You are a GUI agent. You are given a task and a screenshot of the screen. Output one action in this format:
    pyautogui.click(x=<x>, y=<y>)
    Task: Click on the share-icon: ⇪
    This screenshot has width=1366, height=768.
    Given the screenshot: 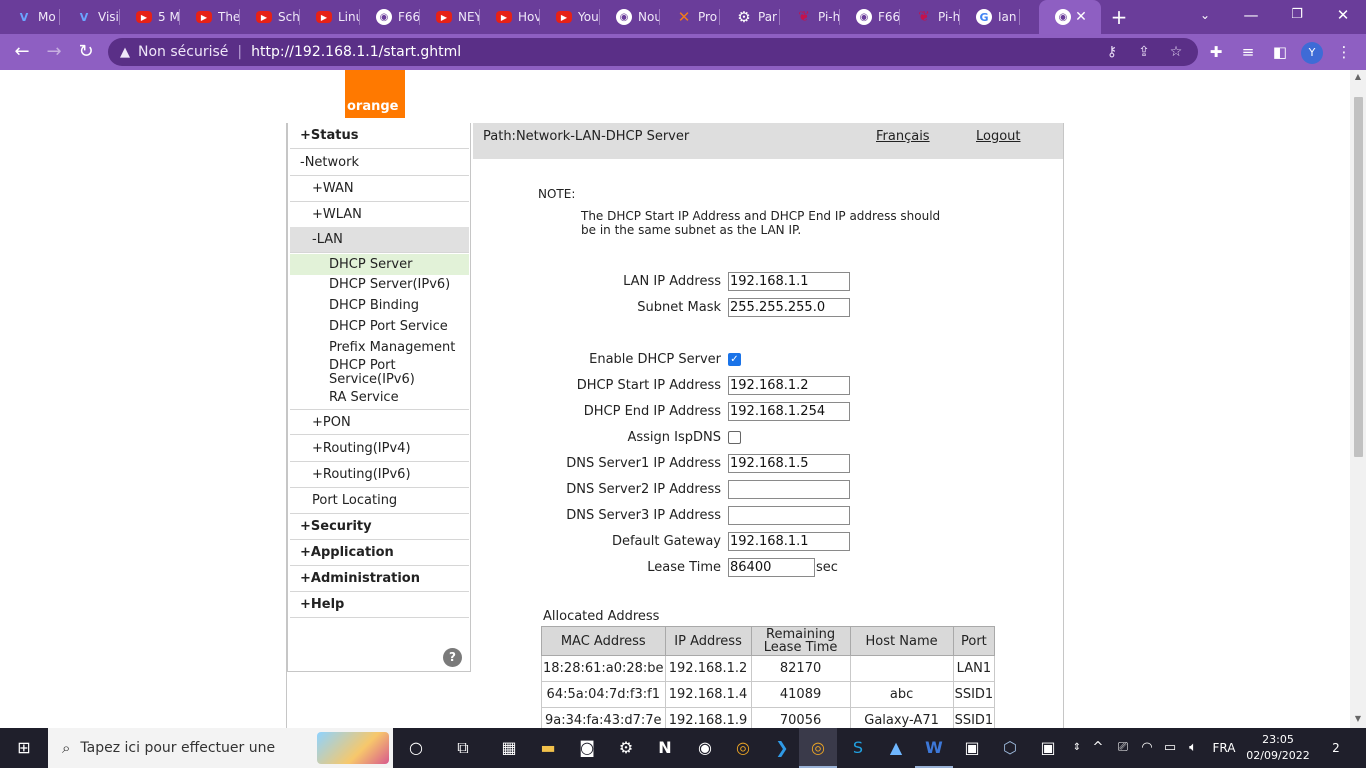 What is the action you would take?
    pyautogui.click(x=1144, y=52)
    